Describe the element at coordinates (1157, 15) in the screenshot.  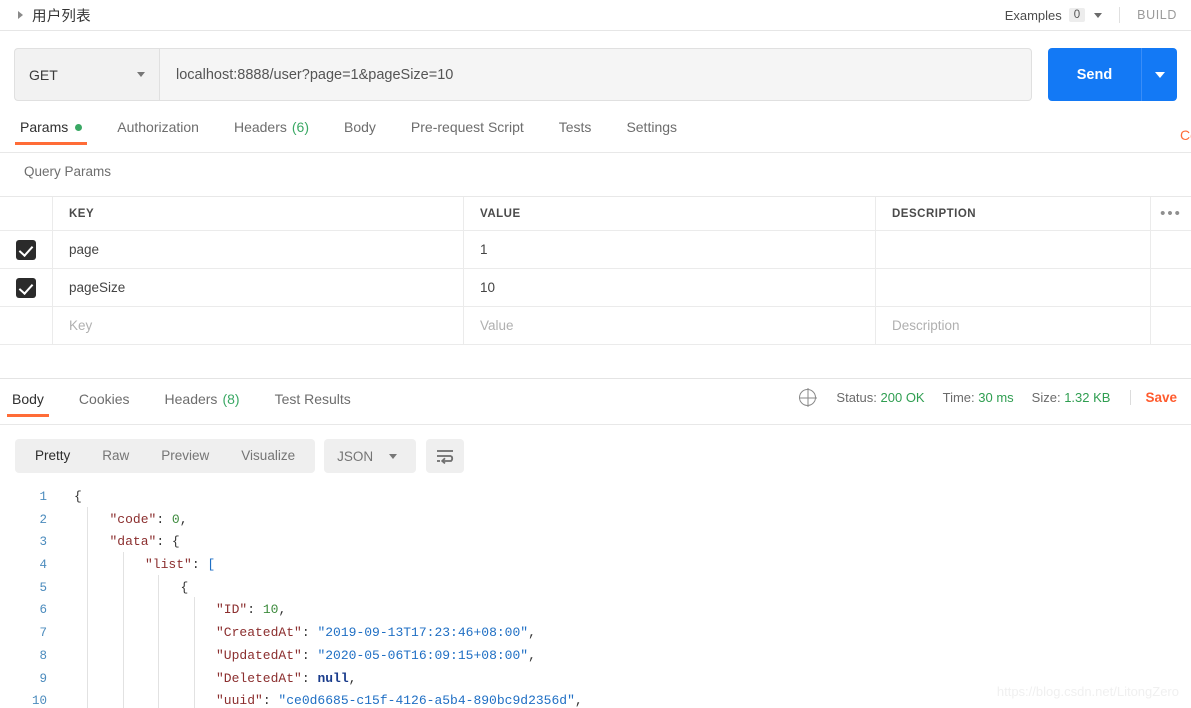
I see `build-button: BUILD` at that location.